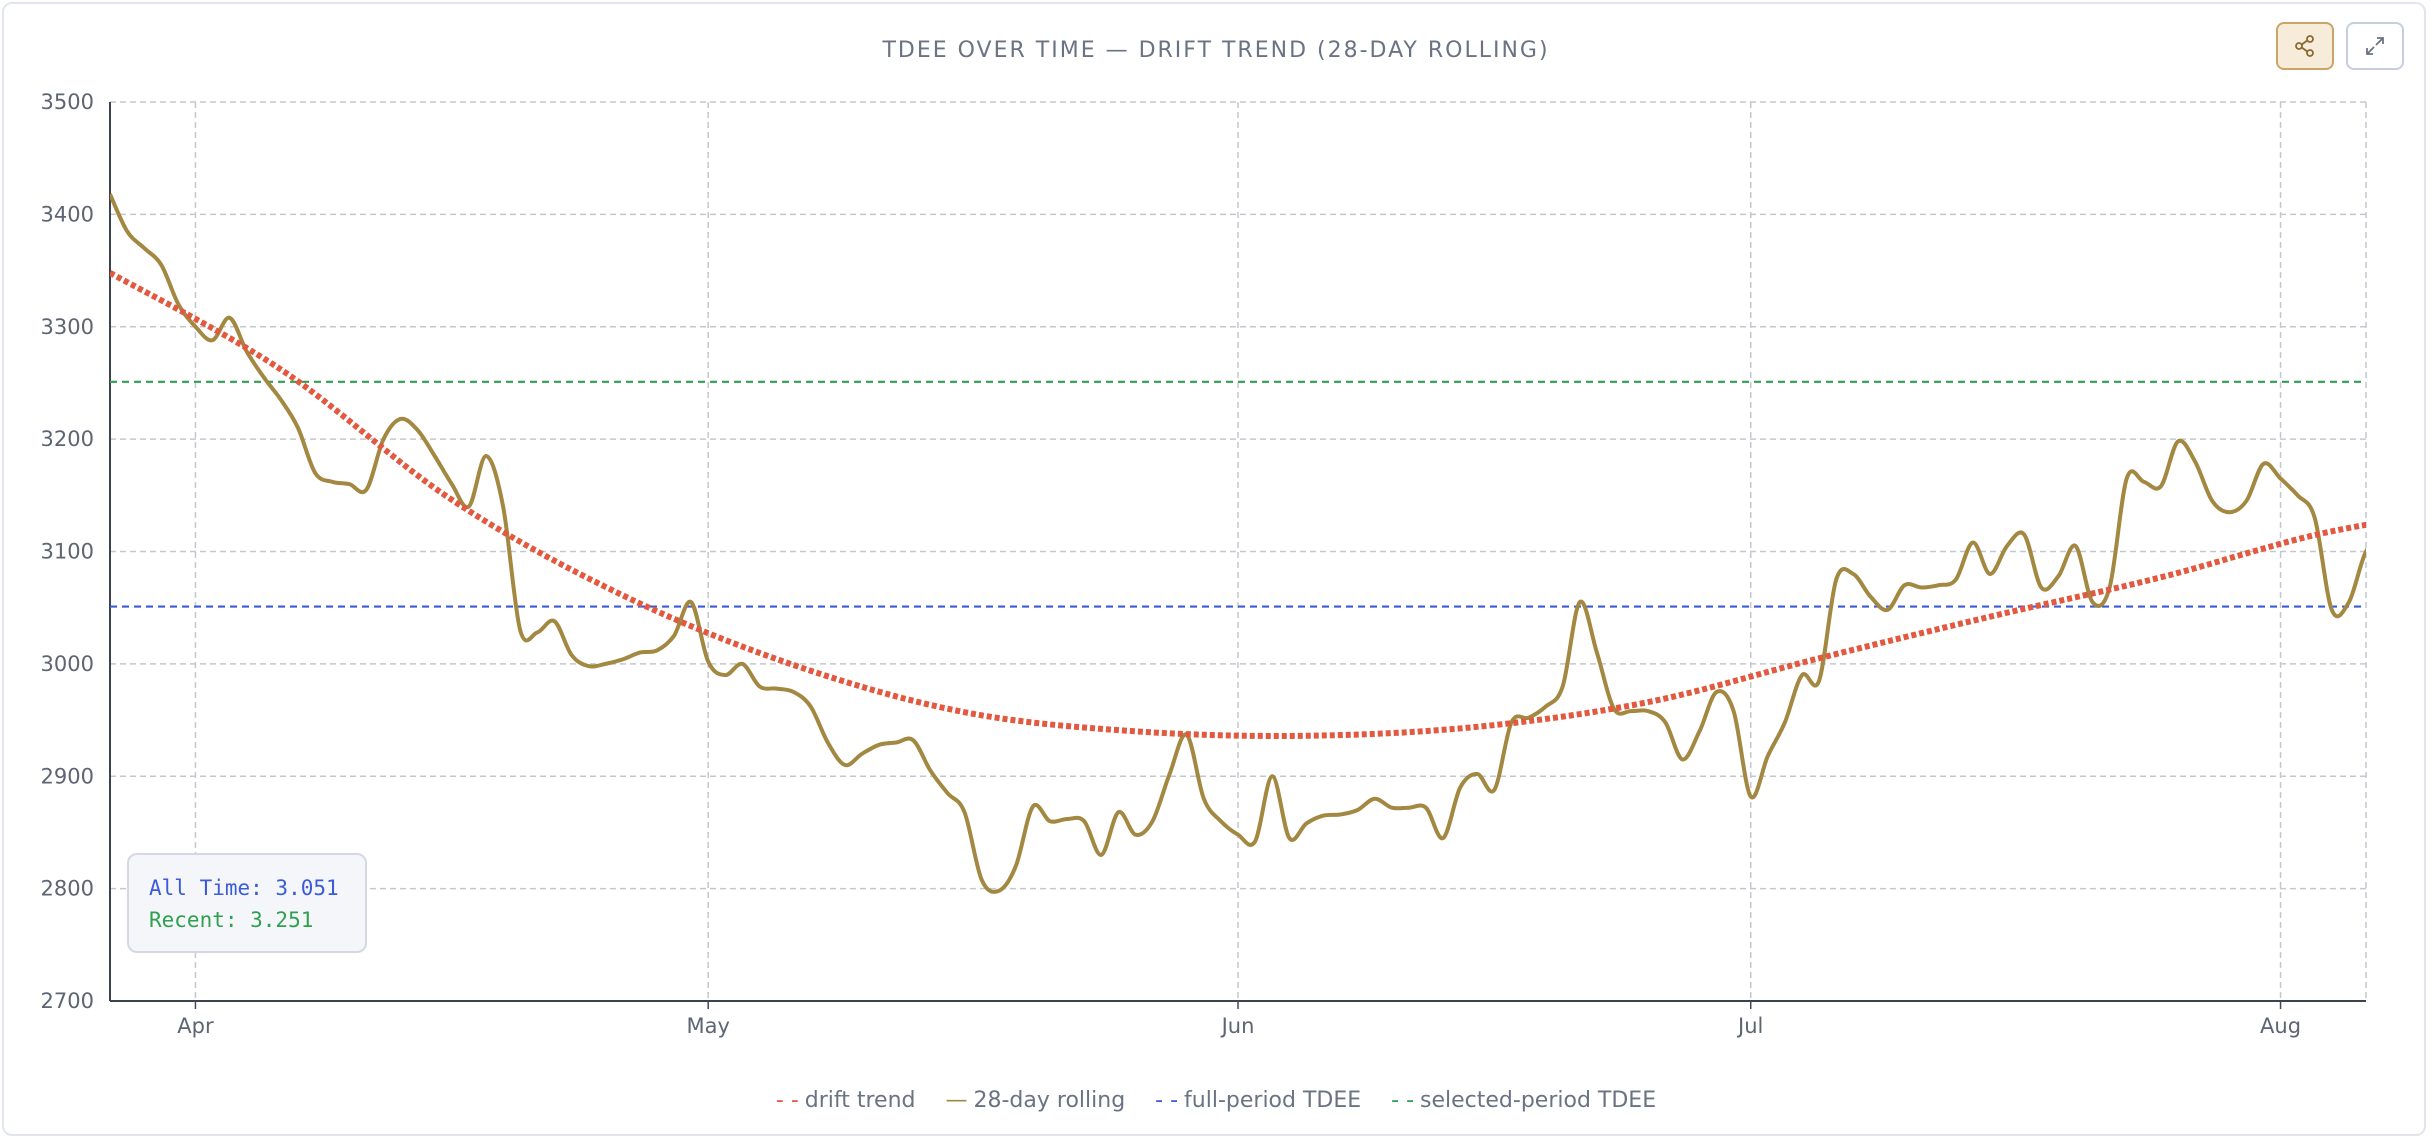 The width and height of the screenshot is (2432, 1142). Describe the element at coordinates (1538, 1100) in the screenshot. I see `legend-label-selected: selected-period TDEE` at that location.